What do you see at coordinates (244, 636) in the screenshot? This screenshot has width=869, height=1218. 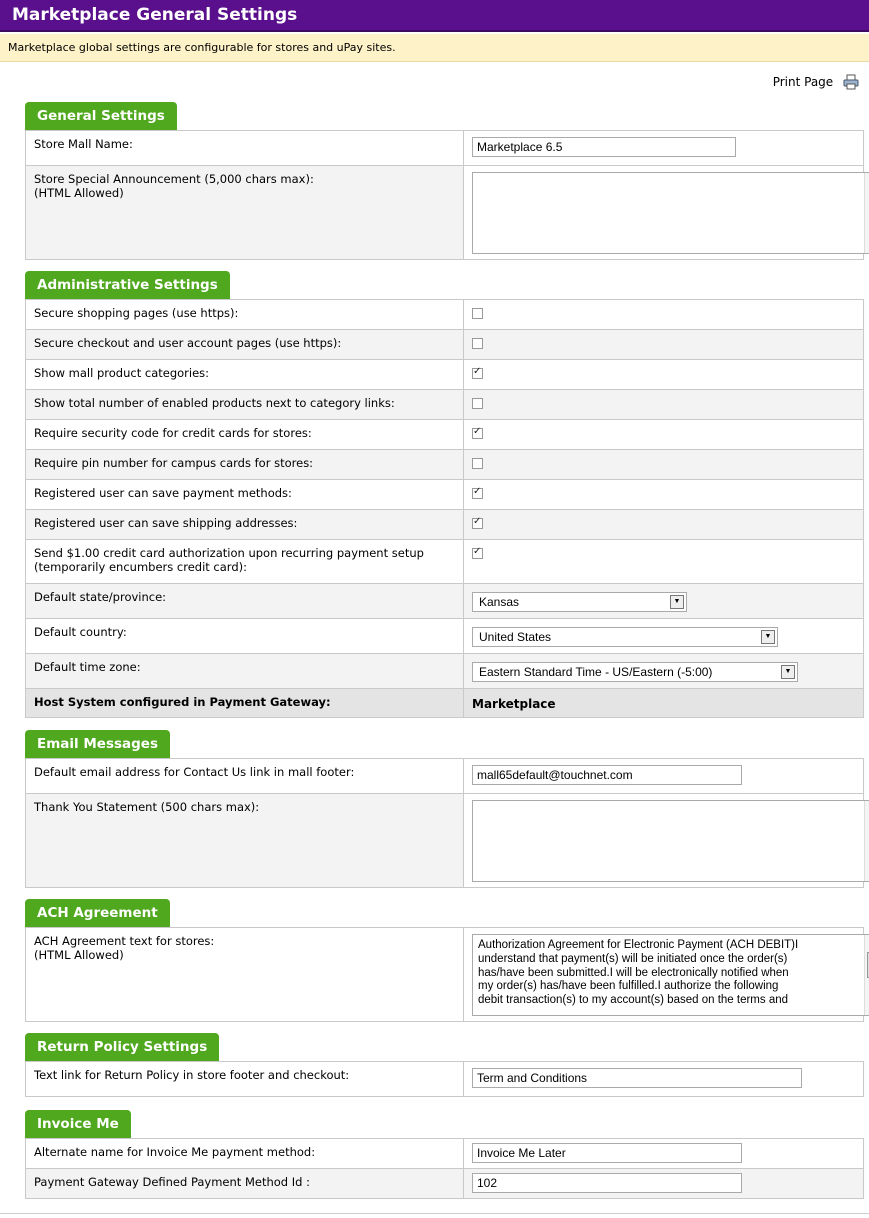 I see `default-country-label: Default country:` at bounding box center [244, 636].